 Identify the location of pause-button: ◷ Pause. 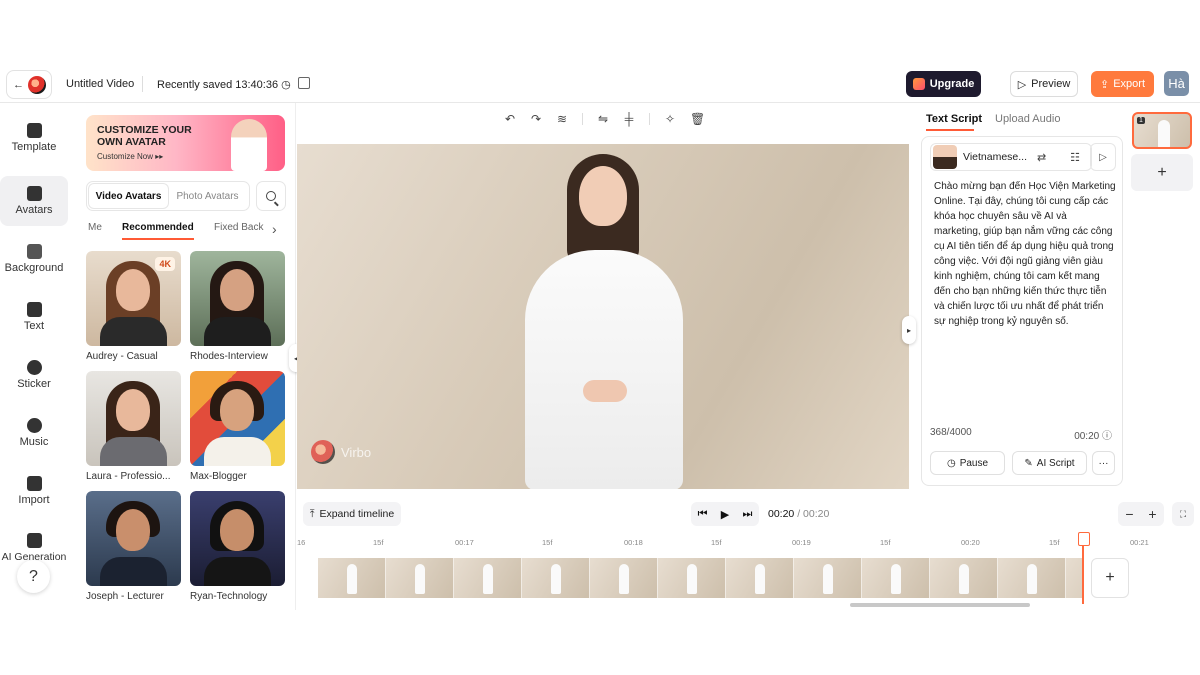
(967, 463).